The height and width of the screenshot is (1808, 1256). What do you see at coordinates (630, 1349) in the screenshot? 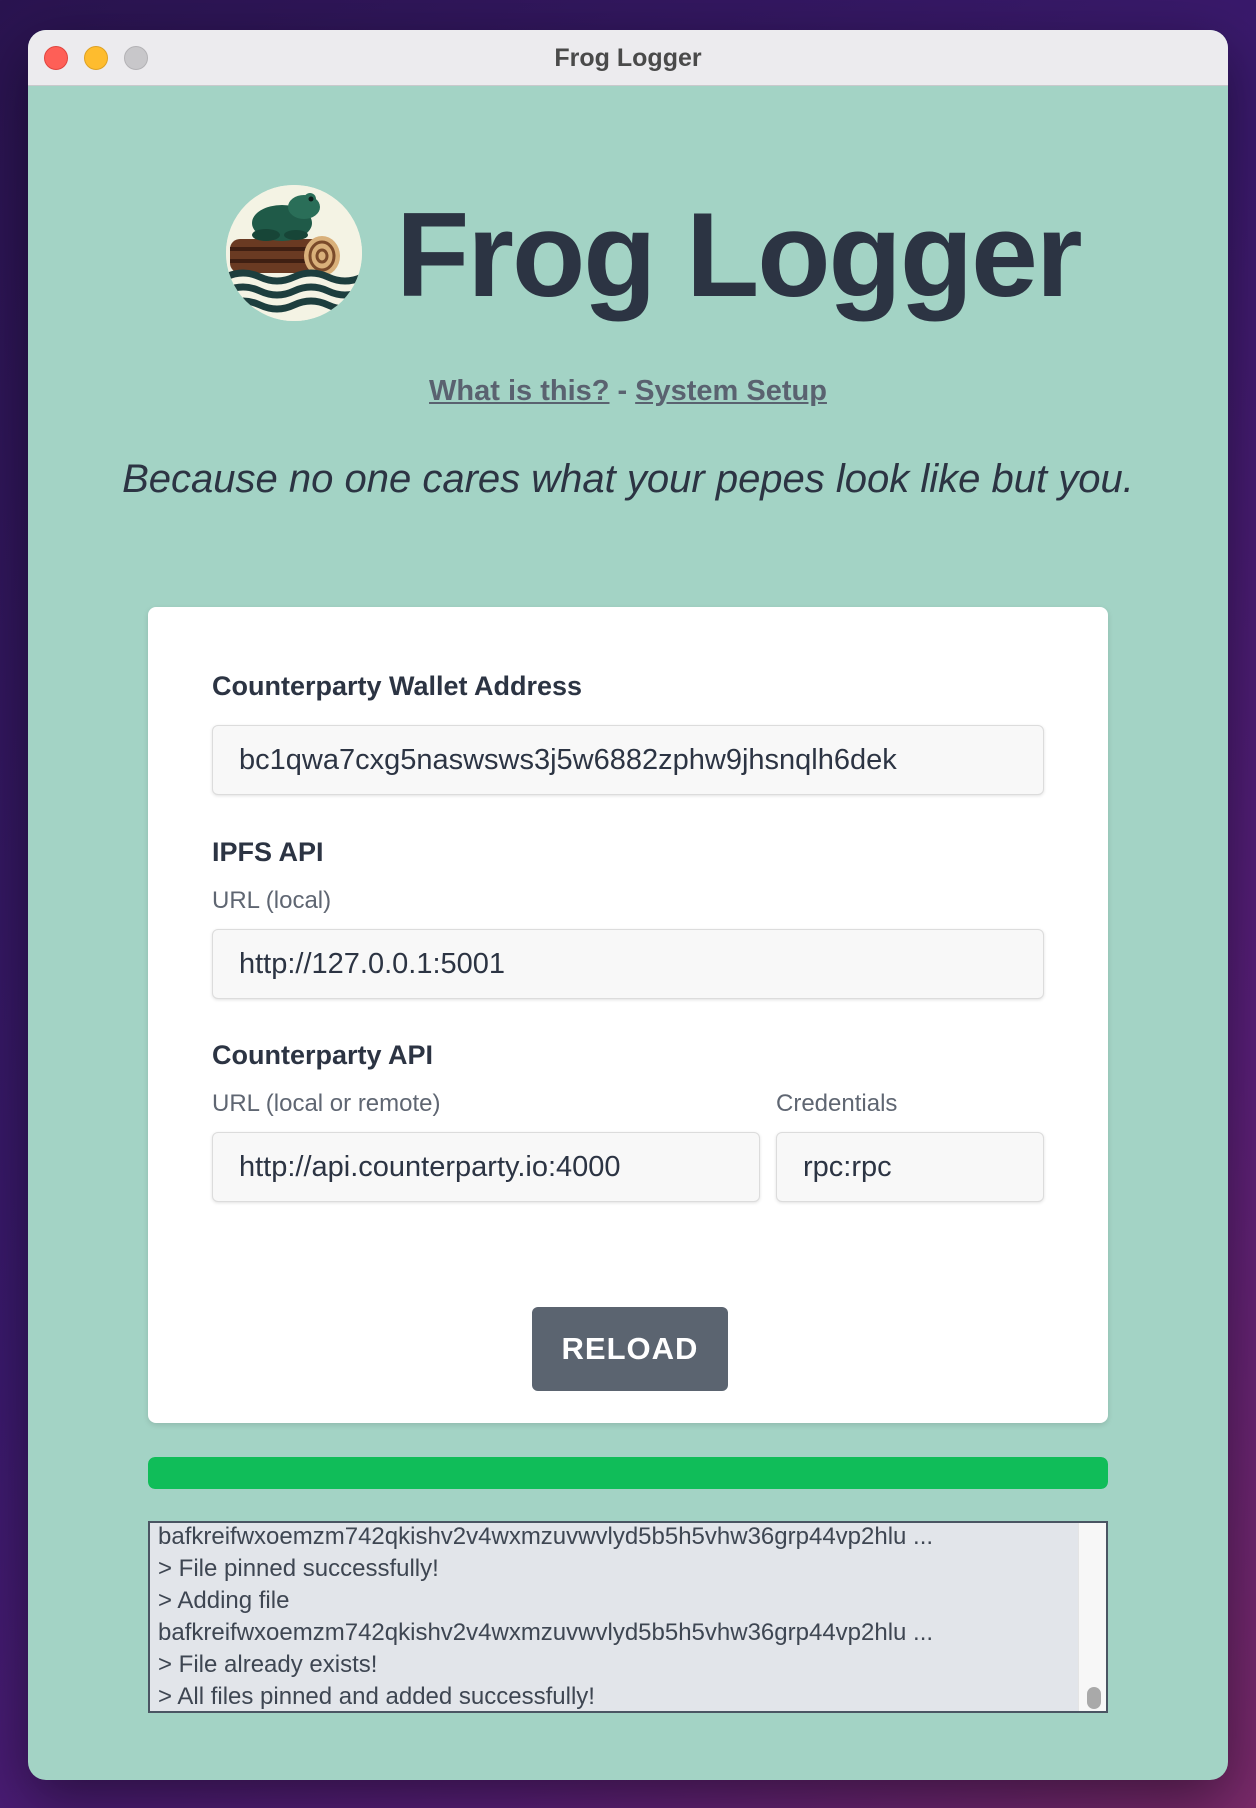
I see `reload-button: RELOAD` at bounding box center [630, 1349].